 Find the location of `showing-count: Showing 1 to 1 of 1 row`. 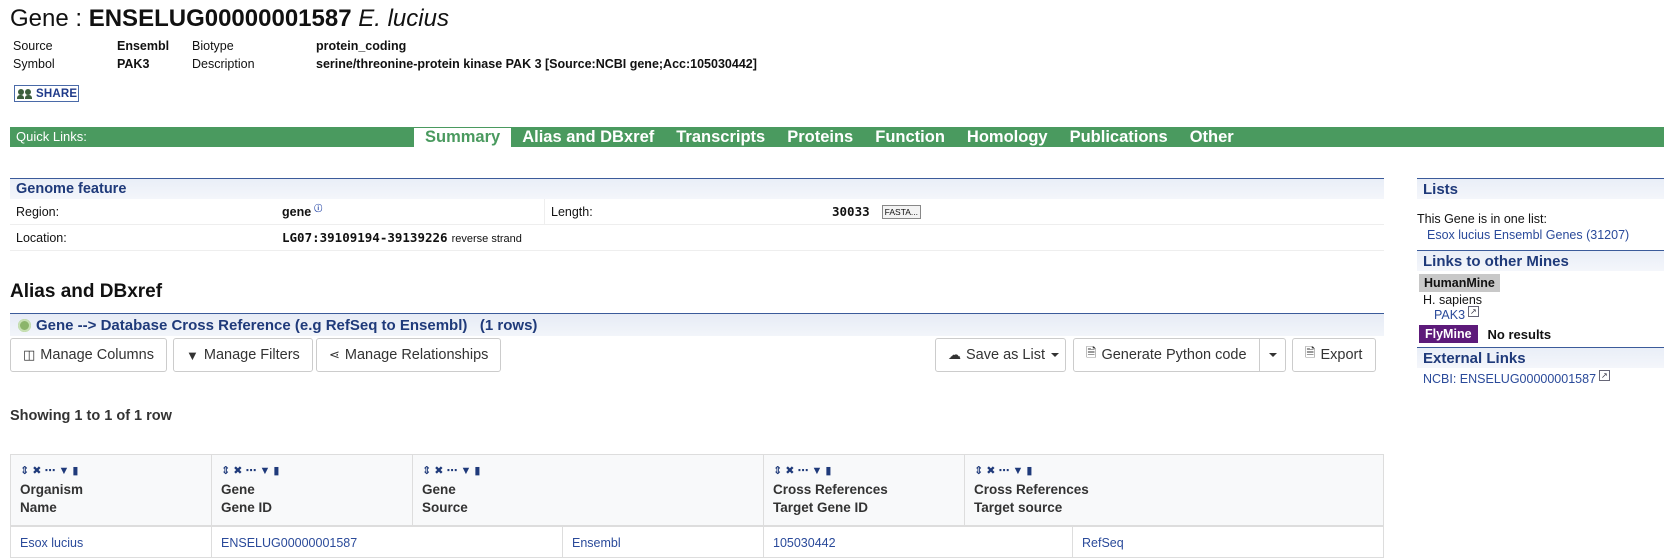

showing-count: Showing 1 to 1 of 1 row is located at coordinates (91, 416).